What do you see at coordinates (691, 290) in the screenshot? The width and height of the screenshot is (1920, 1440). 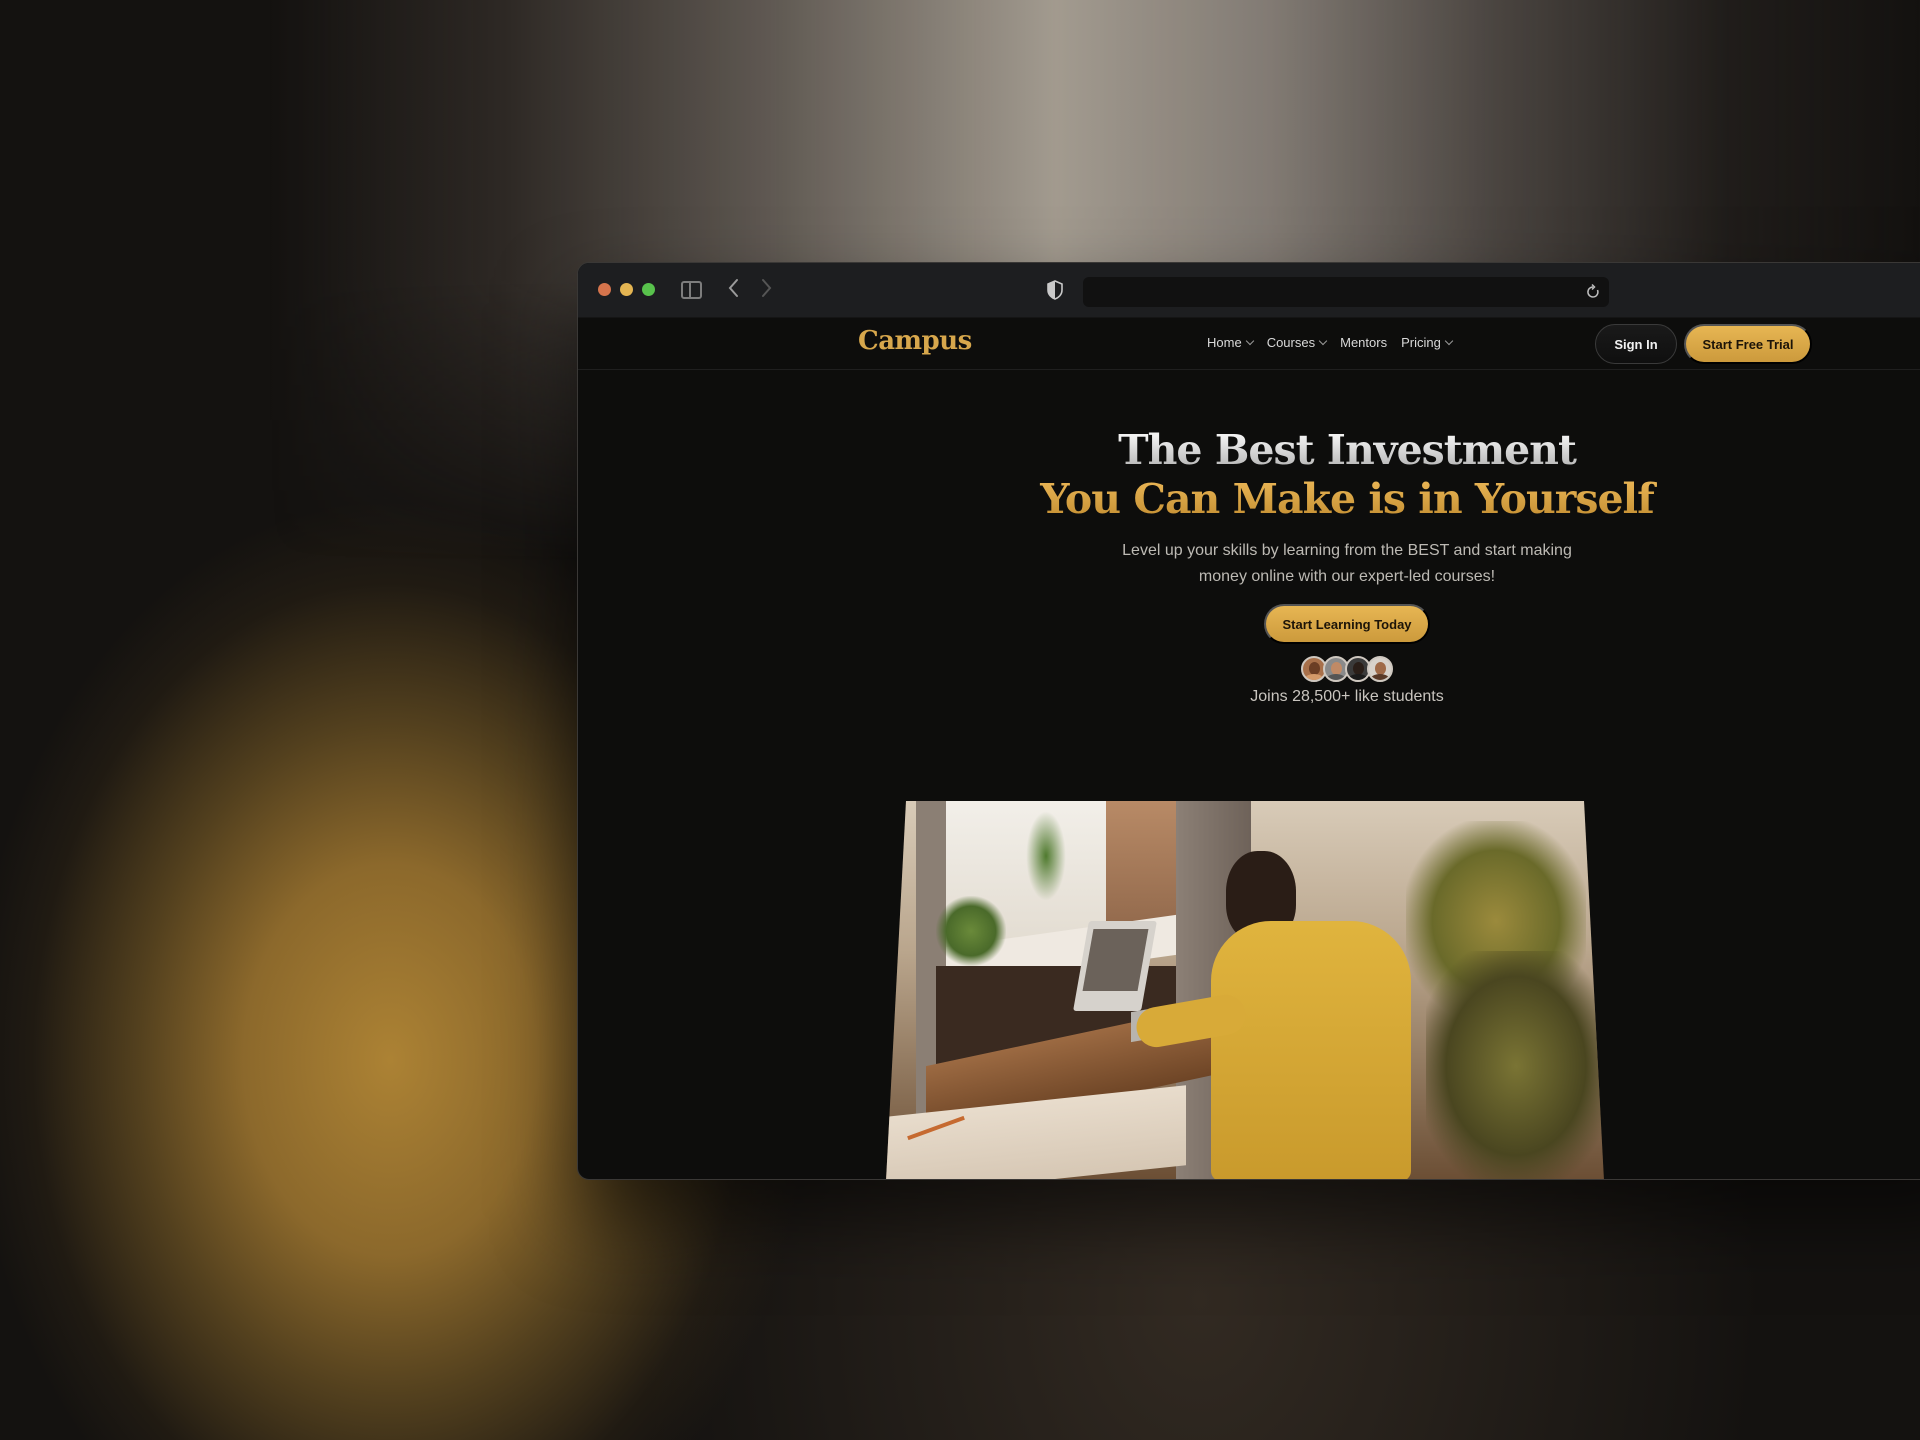 I see `sidebar-toggle-icon` at bounding box center [691, 290].